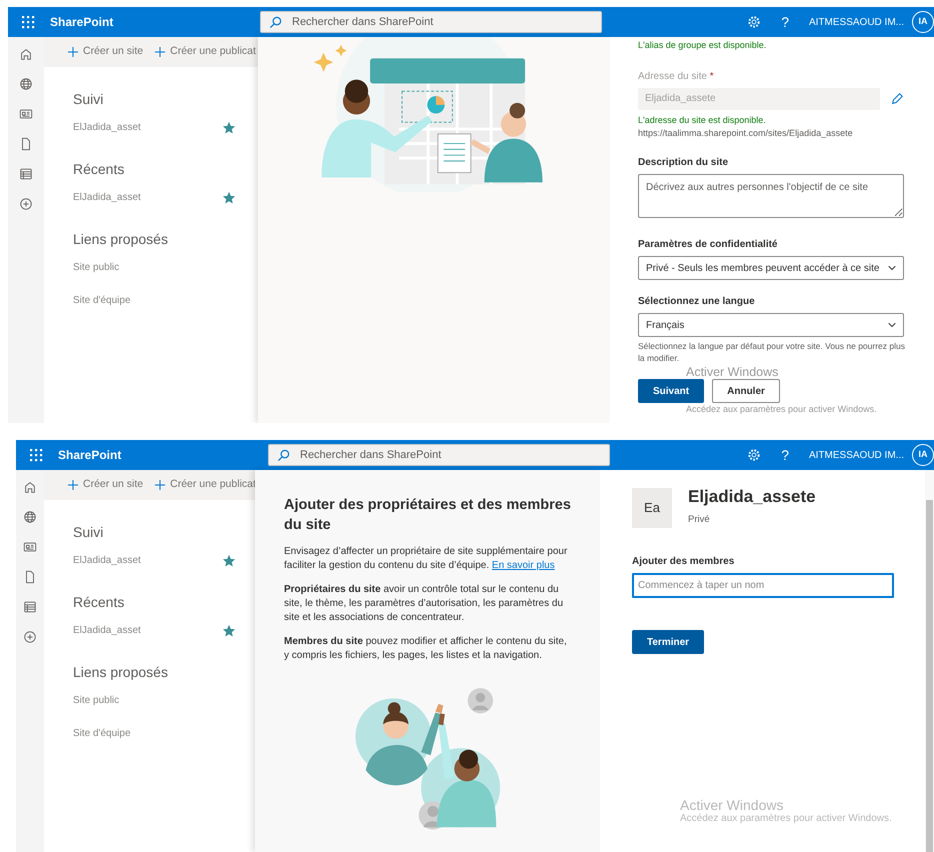  What do you see at coordinates (426, 559) in the screenshot?
I see `paragraph: Envisagez d’affecter un propriétaire de site supplémentaire pour faciliter la gestion du contenu du site d’équipe. En savoir plus` at bounding box center [426, 559].